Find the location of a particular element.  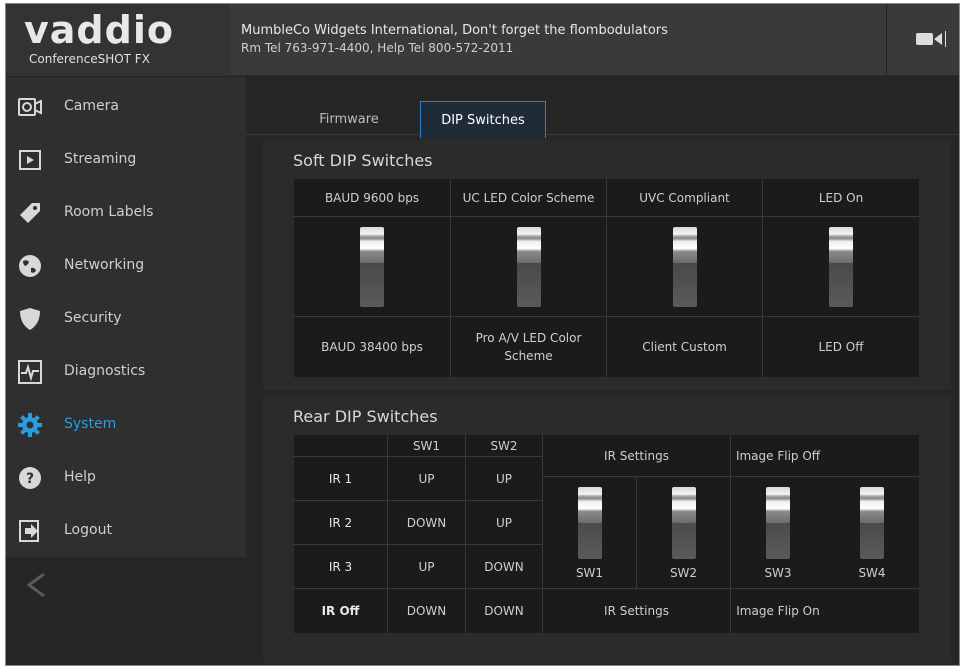

ir-row-label: IR Off is located at coordinates (341, 611).